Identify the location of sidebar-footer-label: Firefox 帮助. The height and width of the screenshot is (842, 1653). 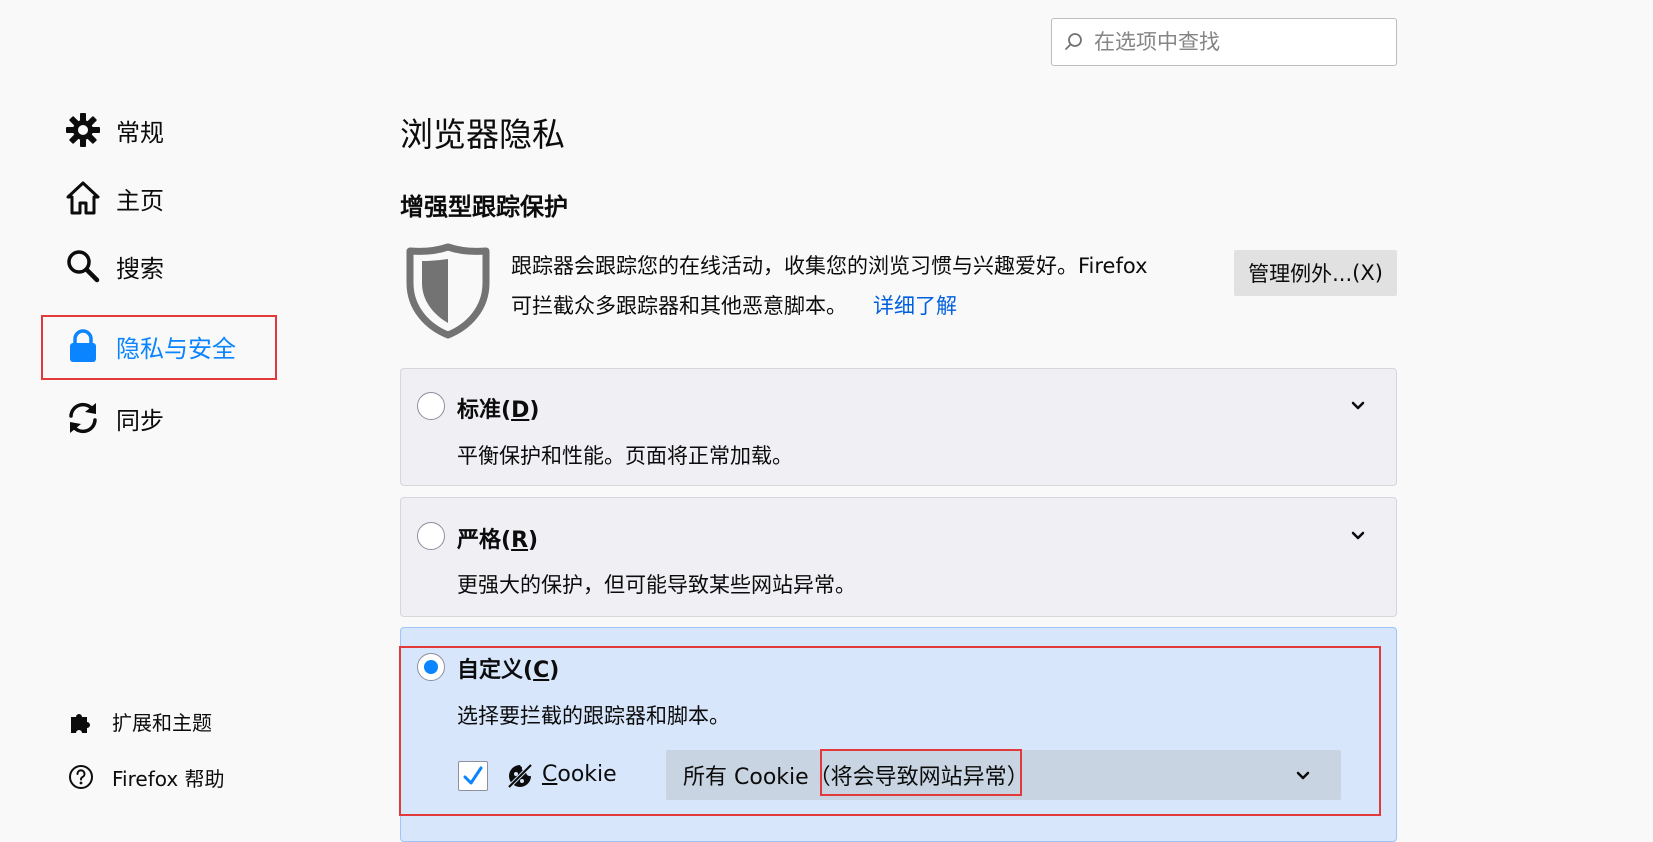
(168, 778).